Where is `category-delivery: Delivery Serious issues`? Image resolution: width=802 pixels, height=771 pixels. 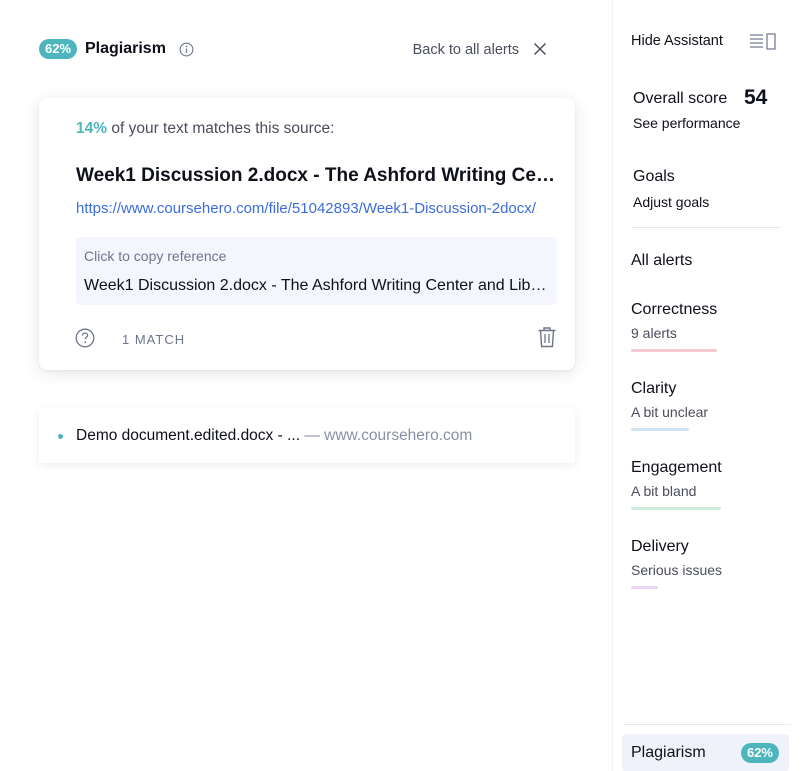
category-delivery: Delivery Serious issues is located at coordinates (711, 567).